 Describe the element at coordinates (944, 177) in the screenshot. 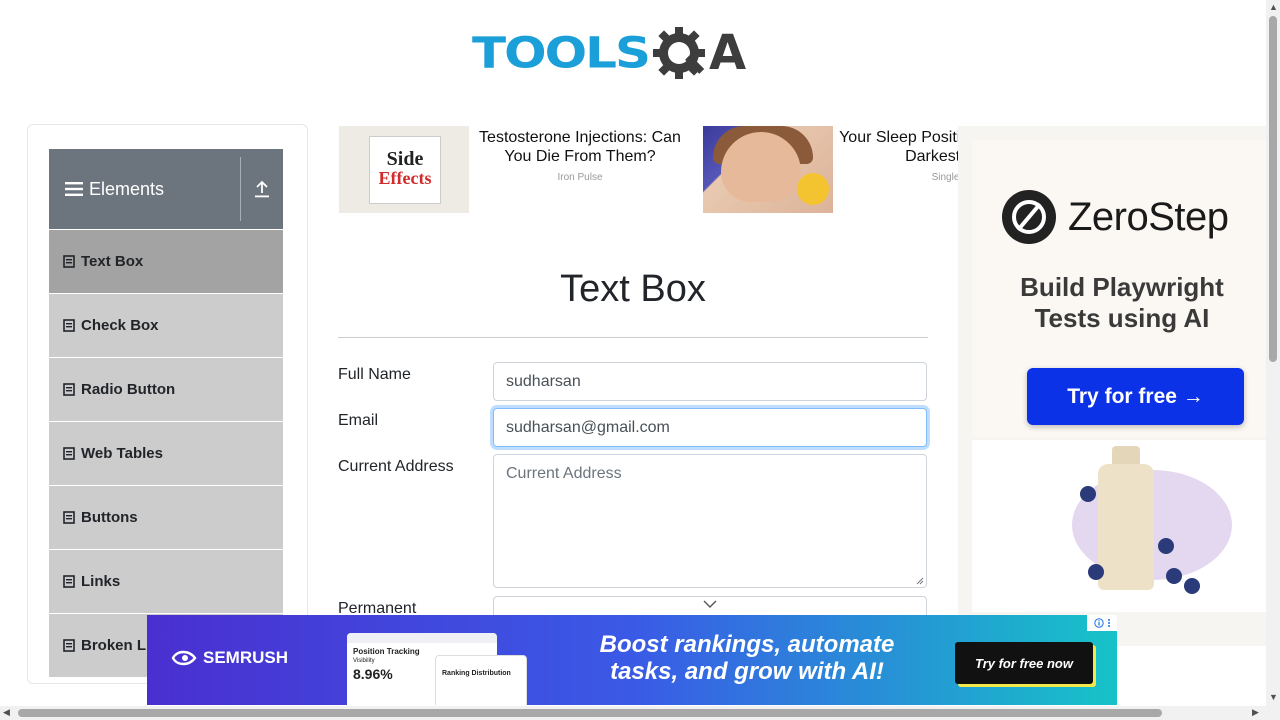

I see `ad-source: Single Mom` at that location.